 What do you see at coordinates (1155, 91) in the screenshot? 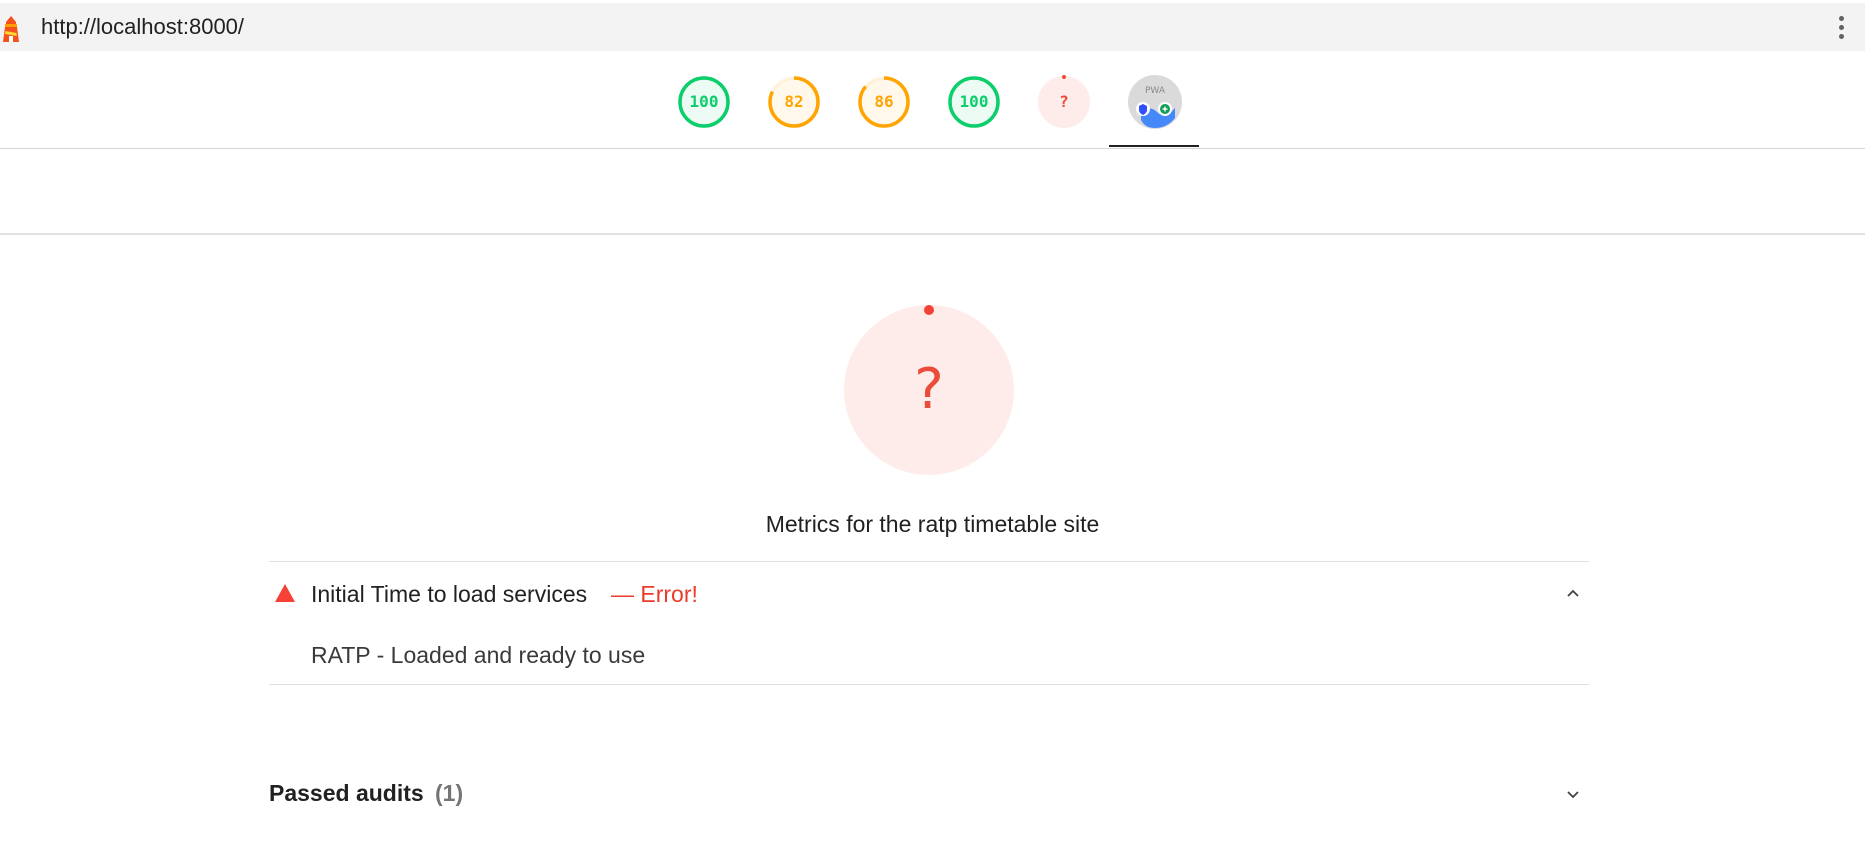
I see `pwa-badge-label: PWA` at bounding box center [1155, 91].